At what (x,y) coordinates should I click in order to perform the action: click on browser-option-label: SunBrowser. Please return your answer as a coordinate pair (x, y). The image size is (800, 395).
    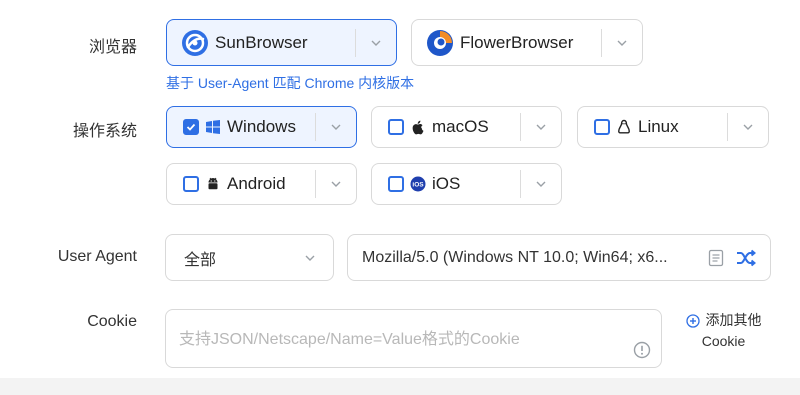
    Looking at the image, I should click on (261, 42).